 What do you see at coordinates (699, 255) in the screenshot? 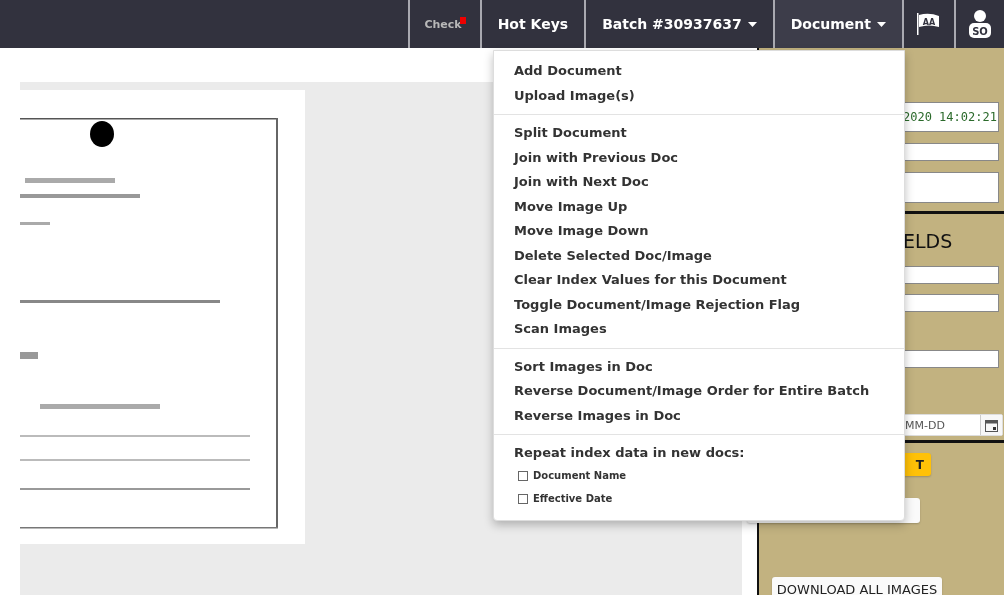
I see `menu-item: Delete Selected Doc/Image` at bounding box center [699, 255].